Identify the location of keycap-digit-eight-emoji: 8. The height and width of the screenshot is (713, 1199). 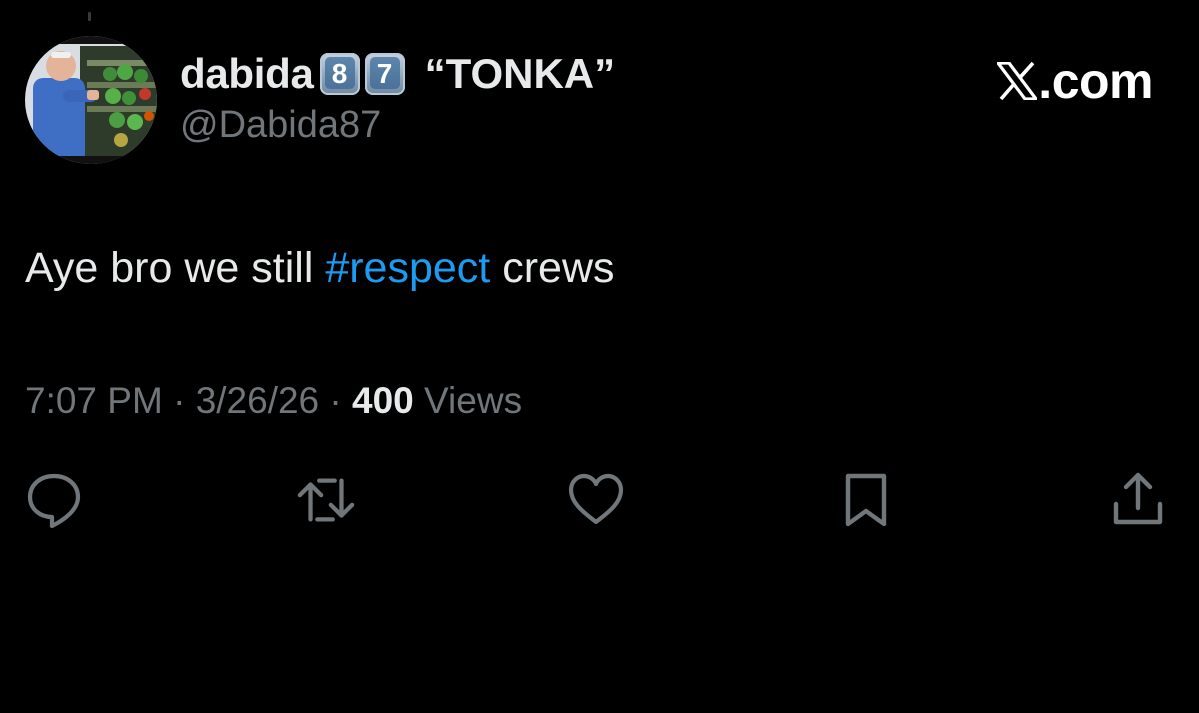
(339, 74).